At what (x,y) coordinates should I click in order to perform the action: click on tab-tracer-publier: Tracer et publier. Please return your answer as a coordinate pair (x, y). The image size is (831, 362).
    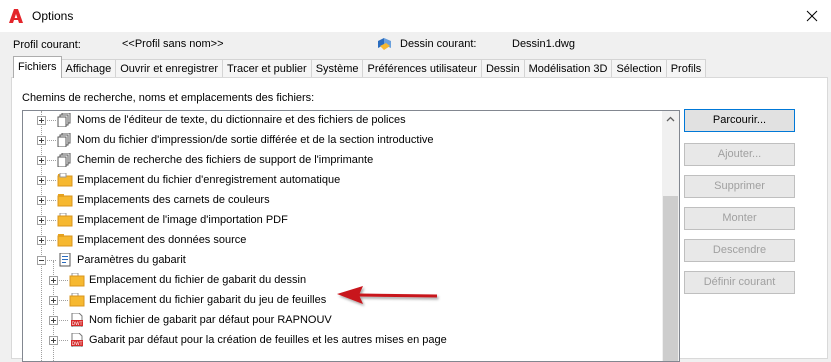
    Looking at the image, I should click on (267, 68).